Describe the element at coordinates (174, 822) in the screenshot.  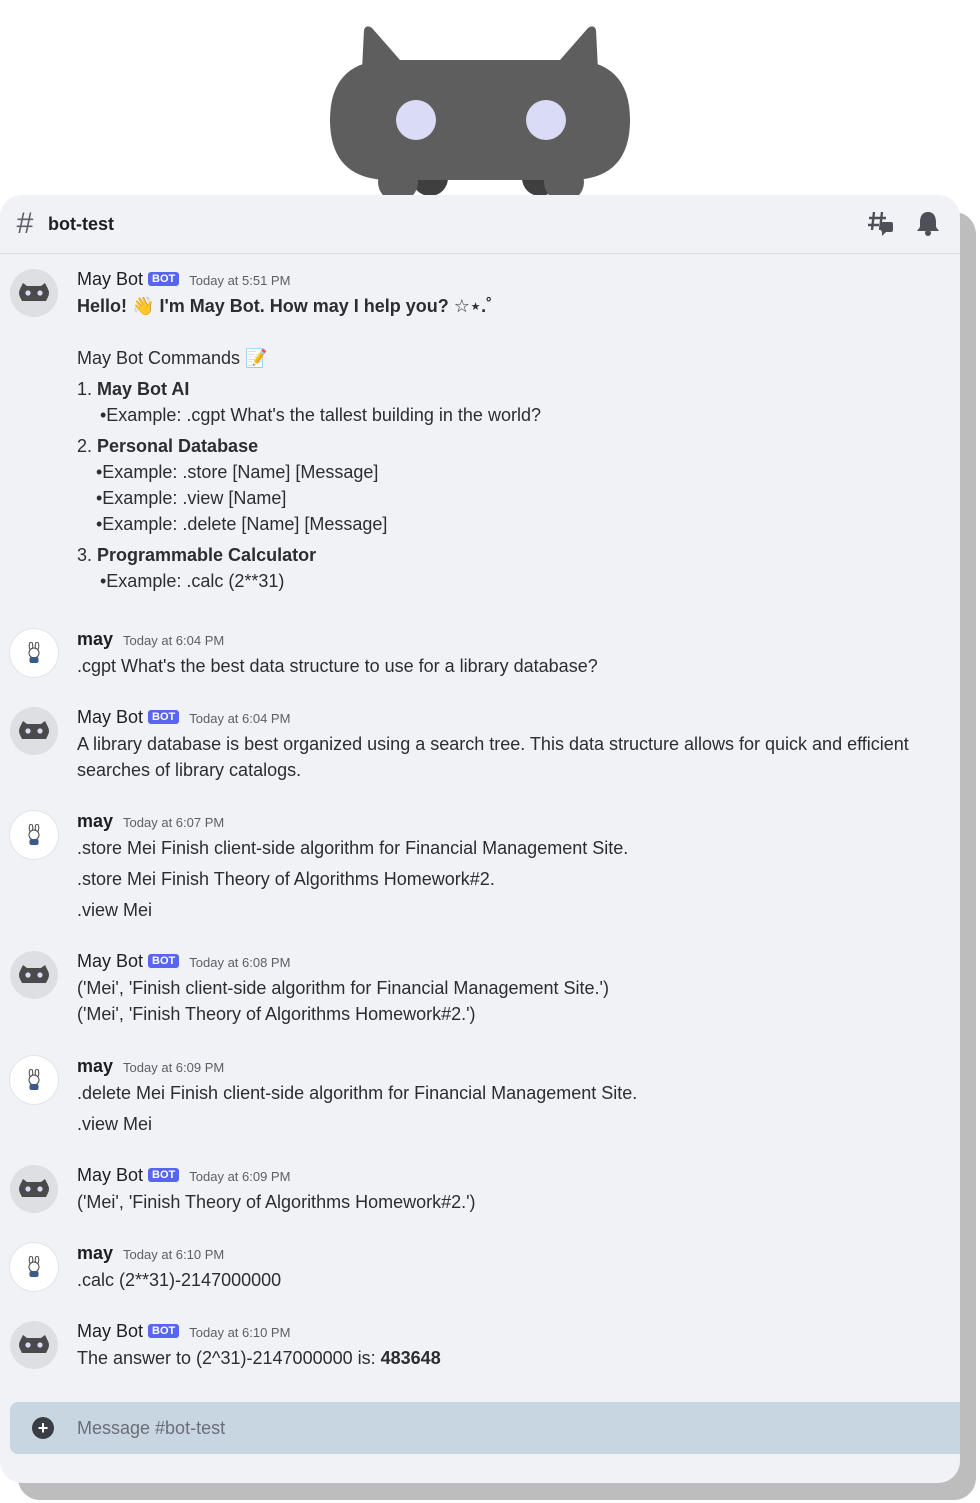
I see `timestamp: Today at 6:07 PM` at that location.